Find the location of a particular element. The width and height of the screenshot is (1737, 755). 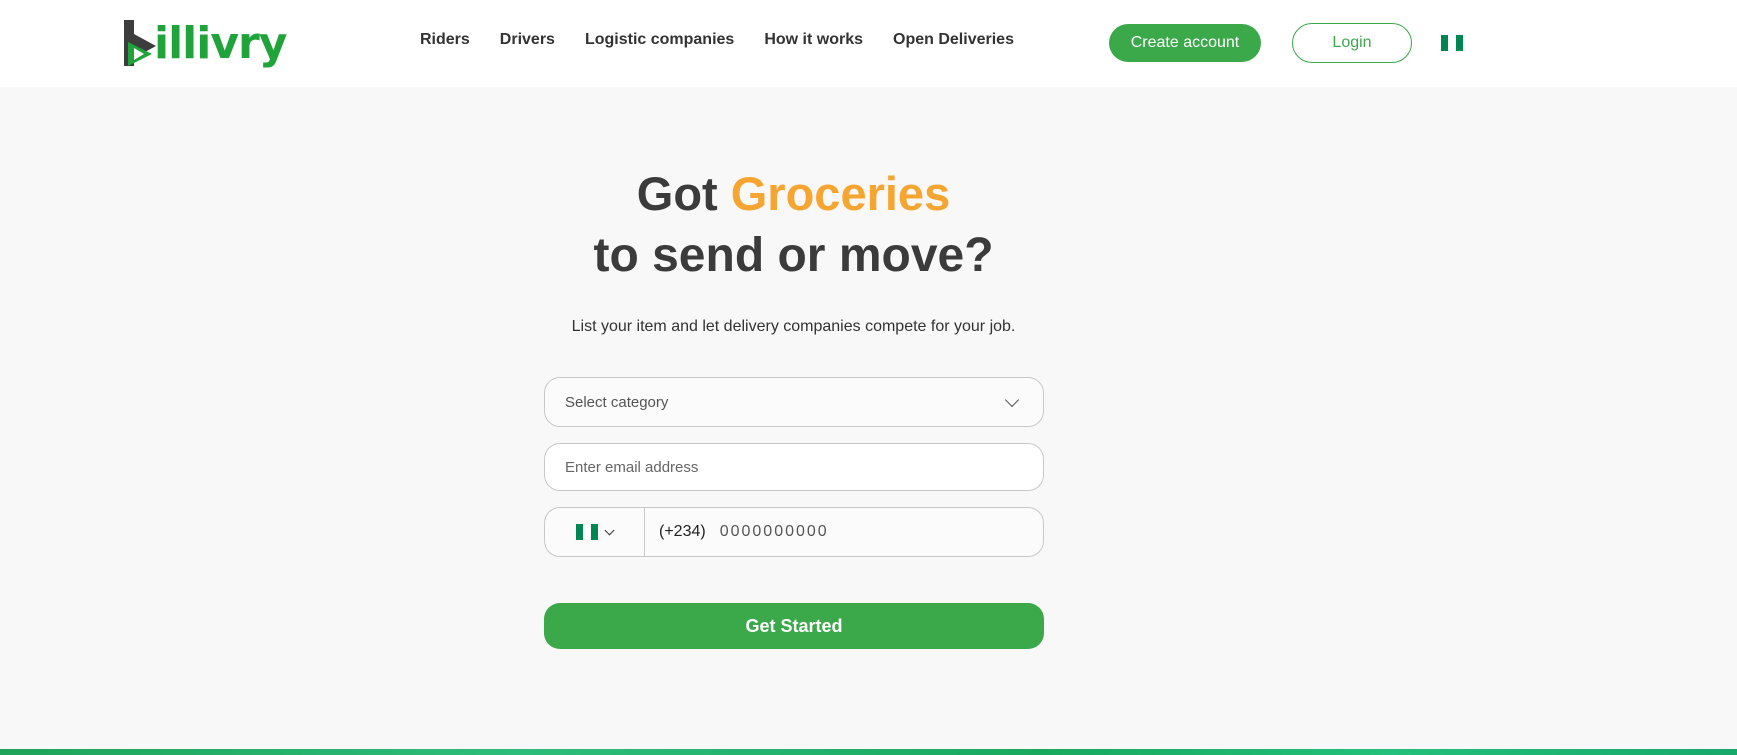

hero-title-line1: Got Groceries is located at coordinates (793, 193).